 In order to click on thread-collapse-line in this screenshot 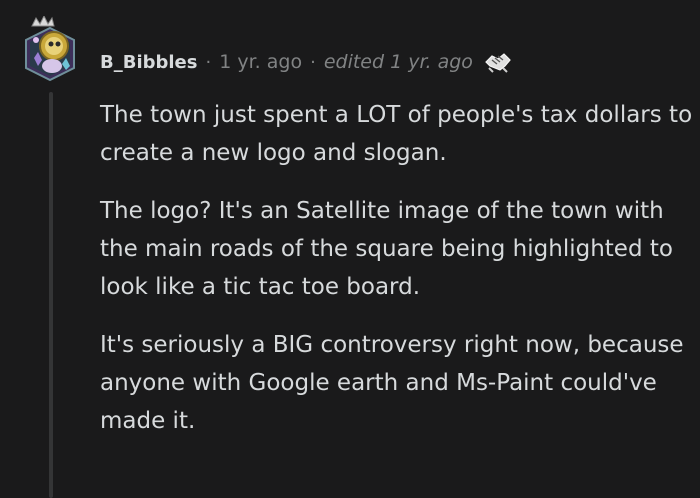, I will do `click(51, 295)`.